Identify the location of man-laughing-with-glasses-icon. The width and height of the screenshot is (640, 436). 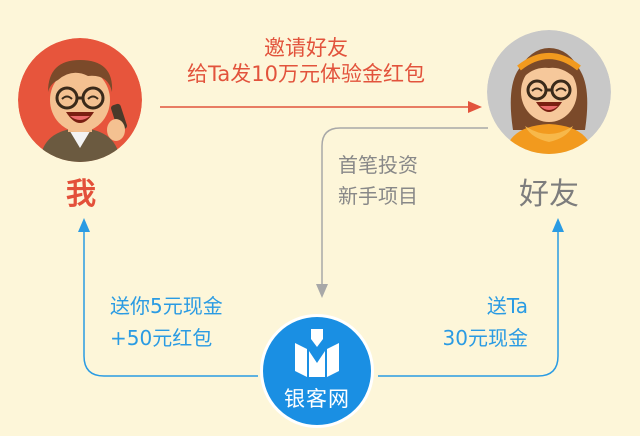
(80, 100).